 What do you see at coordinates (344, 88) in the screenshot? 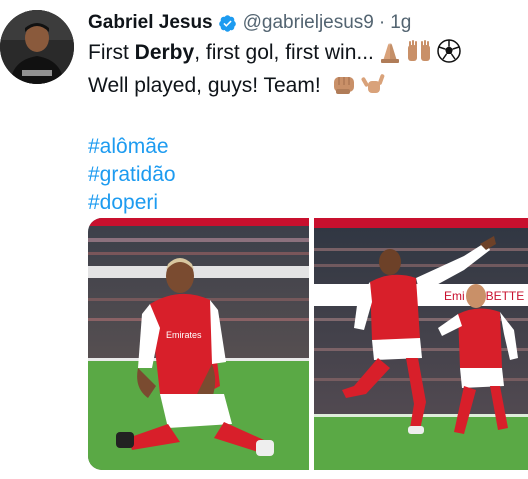
I see `fist-bump-emoji` at bounding box center [344, 88].